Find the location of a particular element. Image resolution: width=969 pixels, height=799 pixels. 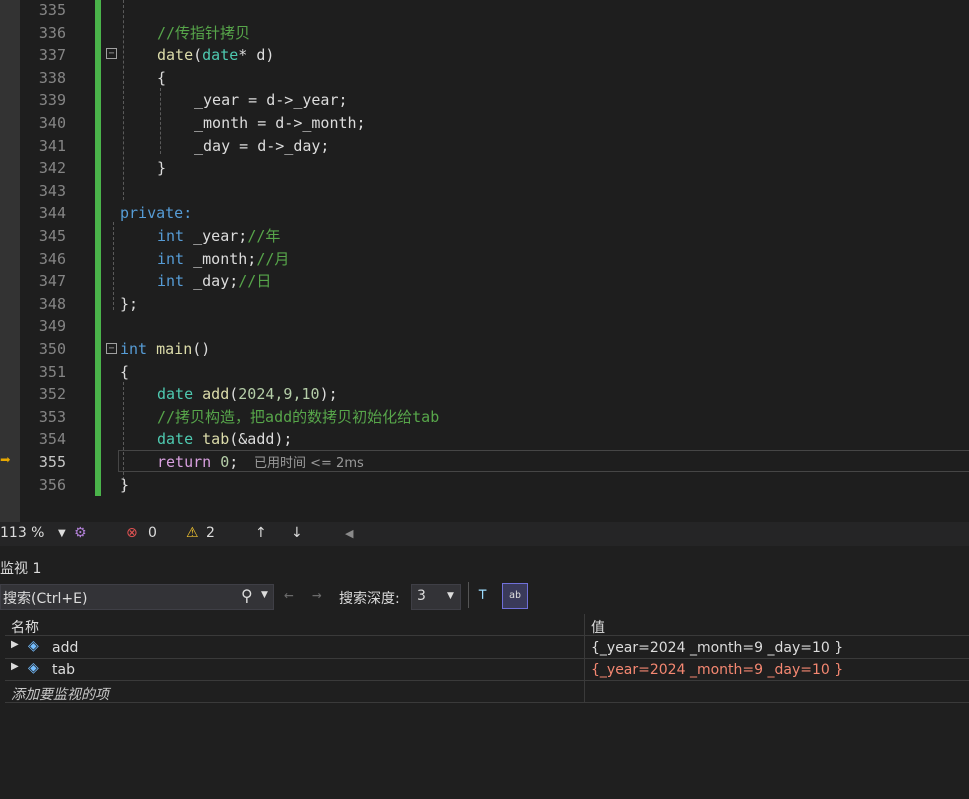

line-number: 346 is located at coordinates (52, 258).